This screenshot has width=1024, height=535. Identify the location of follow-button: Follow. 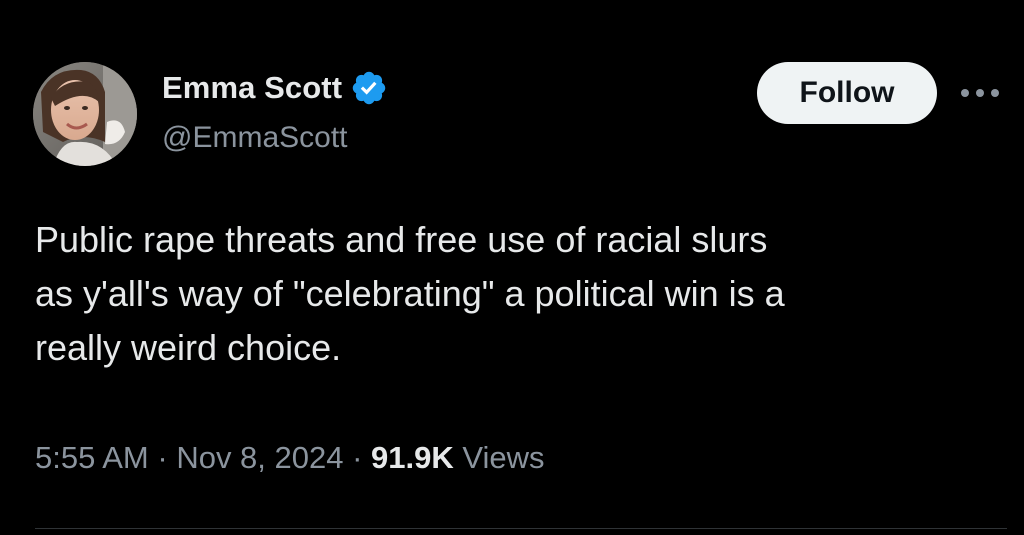
(847, 93).